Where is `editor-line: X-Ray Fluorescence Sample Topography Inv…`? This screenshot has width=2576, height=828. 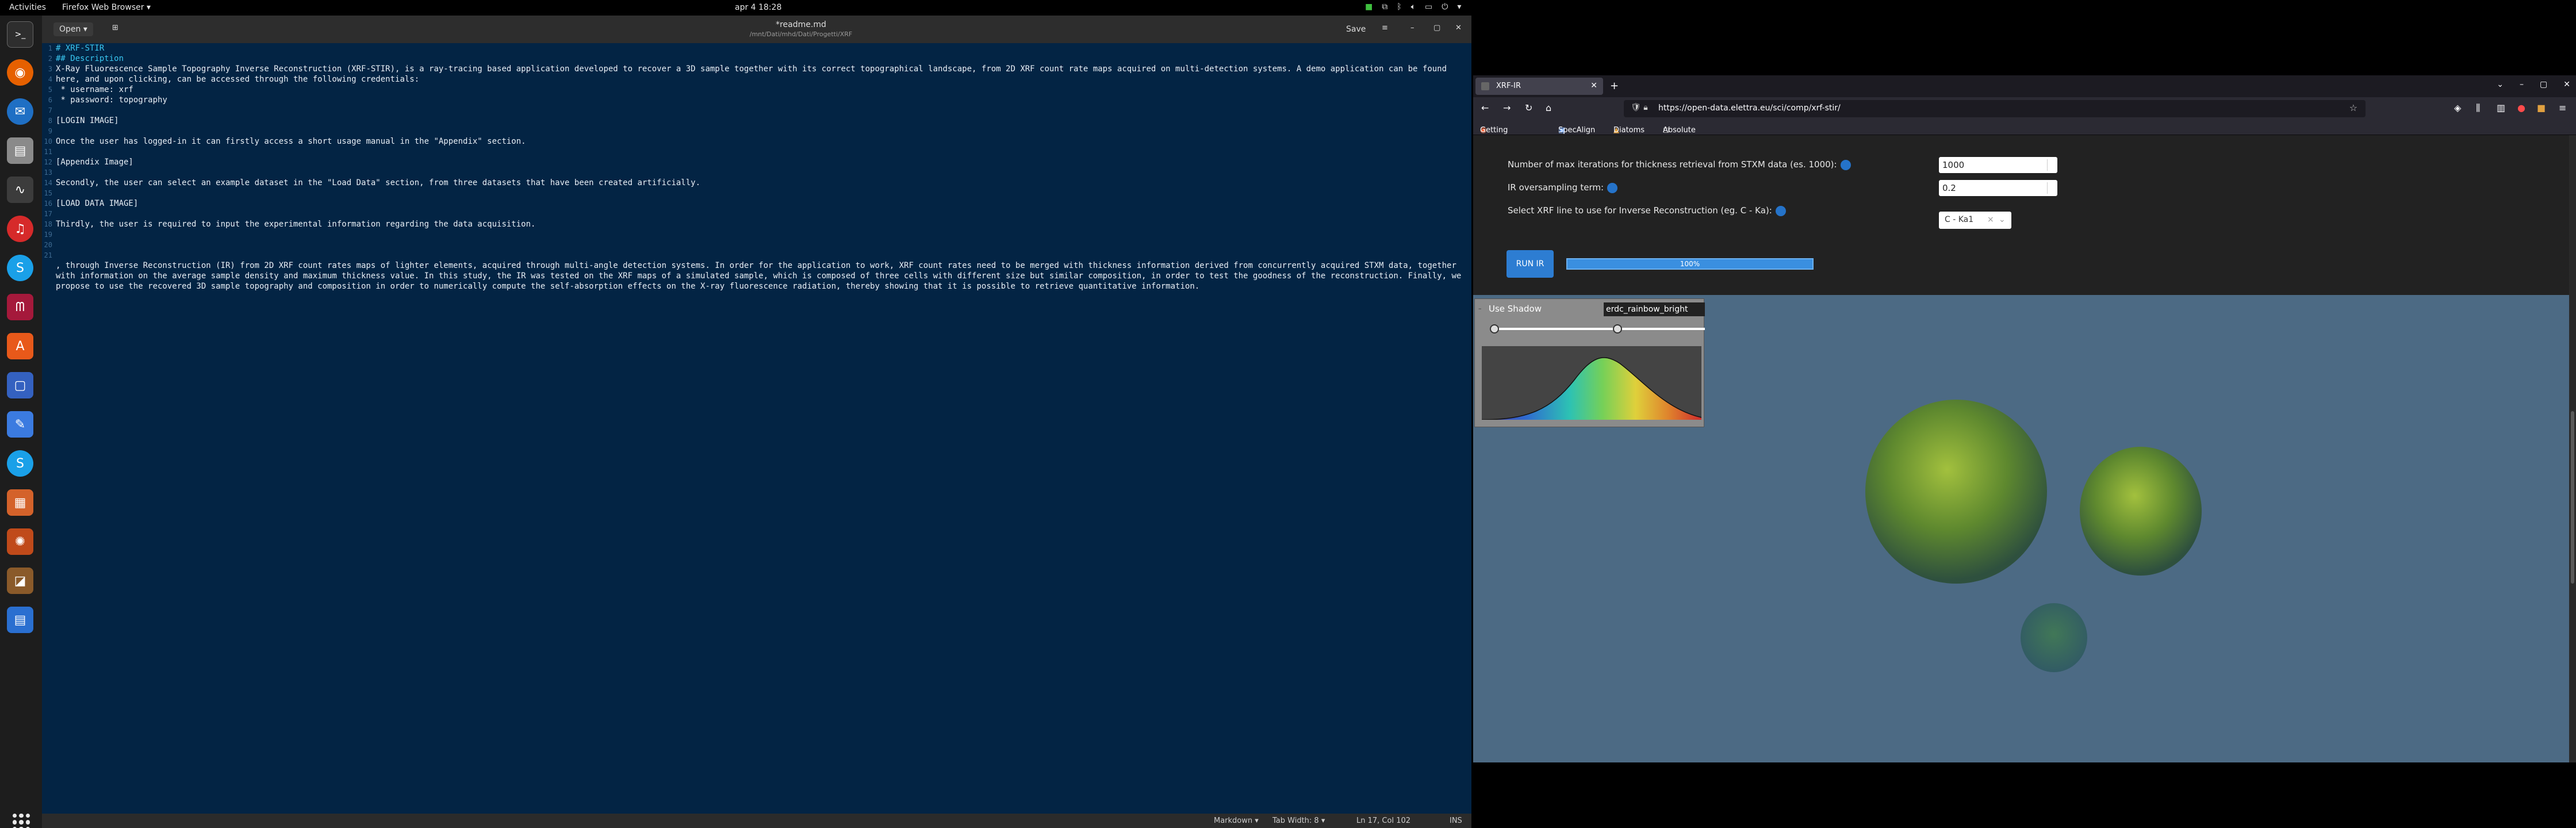 editor-line: X-Ray Fluorescence Sample Topography Inv… is located at coordinates (761, 74).